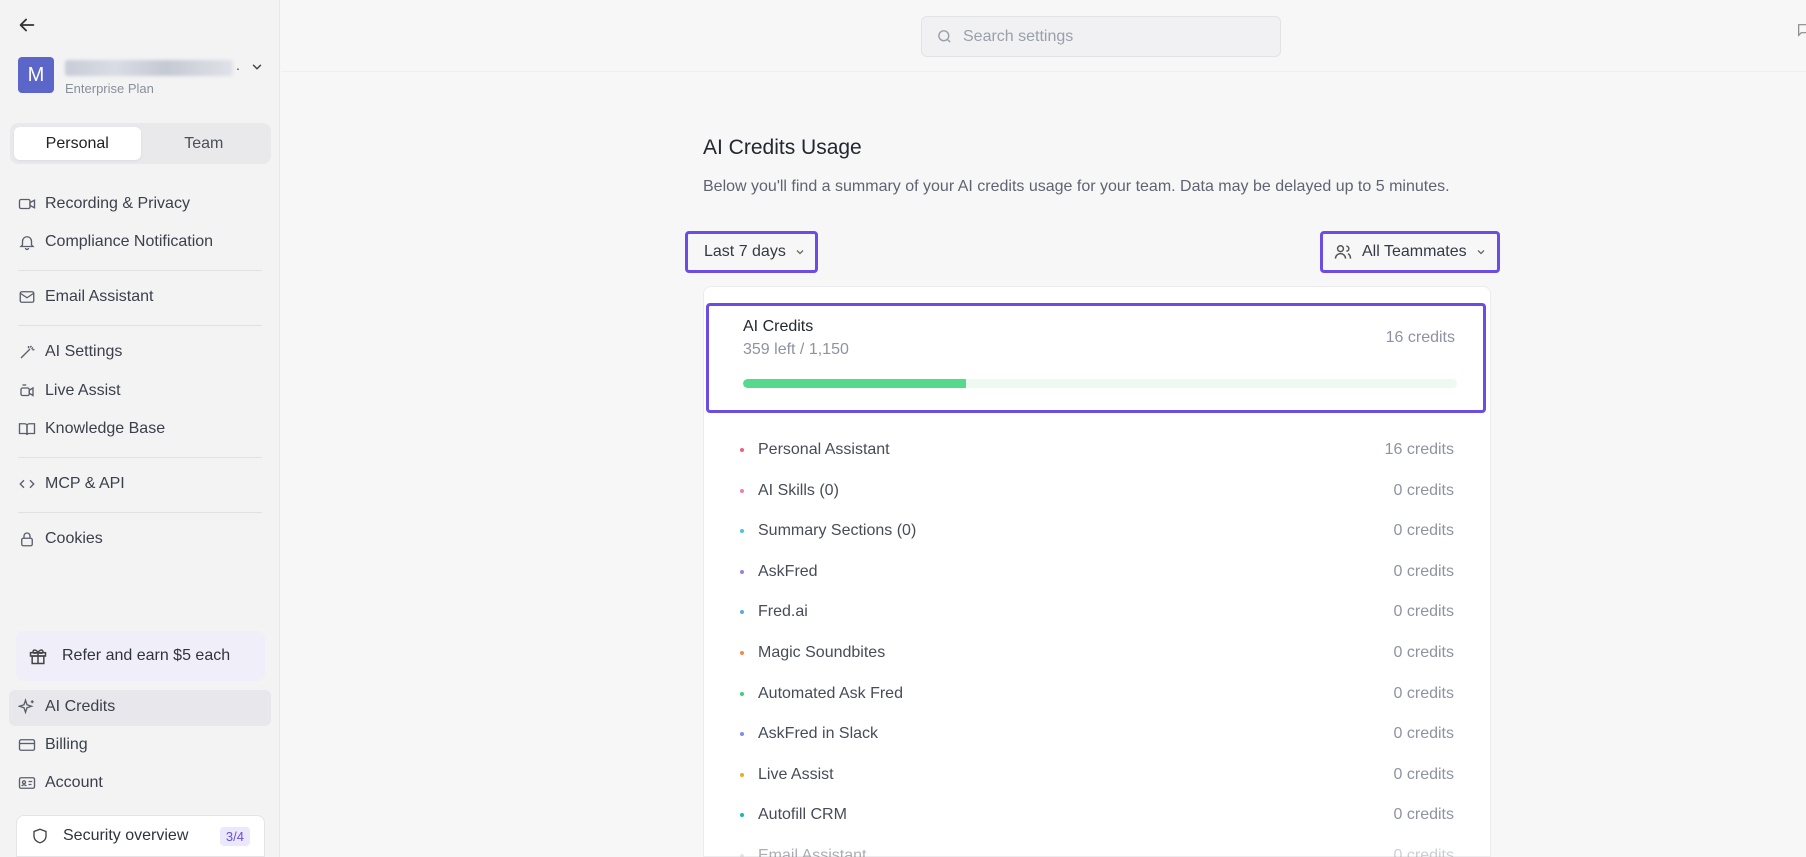 This screenshot has width=1806, height=857. Describe the element at coordinates (27, 390) in the screenshot. I see `live-video-icon` at that location.